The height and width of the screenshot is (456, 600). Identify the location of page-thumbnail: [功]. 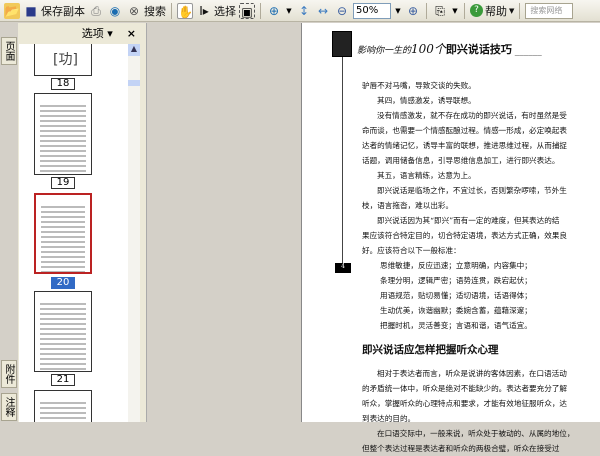
(63, 60).